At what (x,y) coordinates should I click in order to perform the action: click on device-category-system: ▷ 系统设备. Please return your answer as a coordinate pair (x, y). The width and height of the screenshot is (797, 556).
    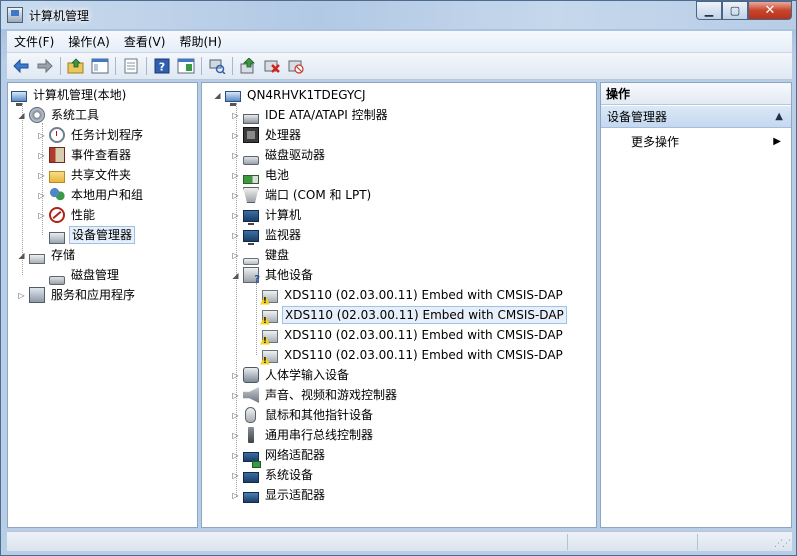
    Looking at the image, I should click on (272, 475).